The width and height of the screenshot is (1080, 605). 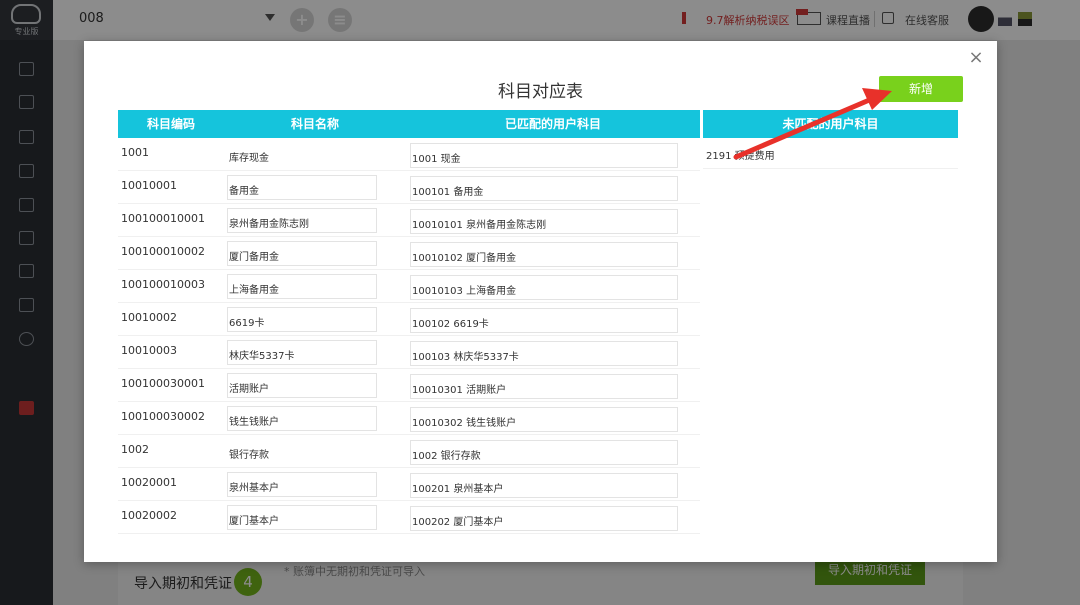 I want to click on annotation-arrow-icon, so click(x=812, y=124).